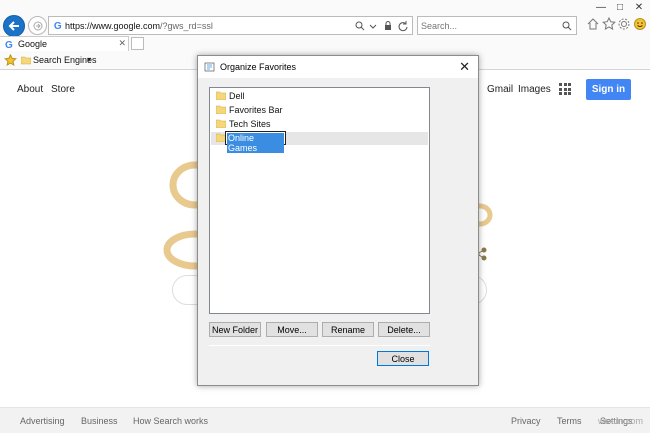 The height and width of the screenshot is (433, 650). What do you see at coordinates (139, 26) in the screenshot?
I see `address-url: https://www.google.com/?gws_rd=ssl` at bounding box center [139, 26].